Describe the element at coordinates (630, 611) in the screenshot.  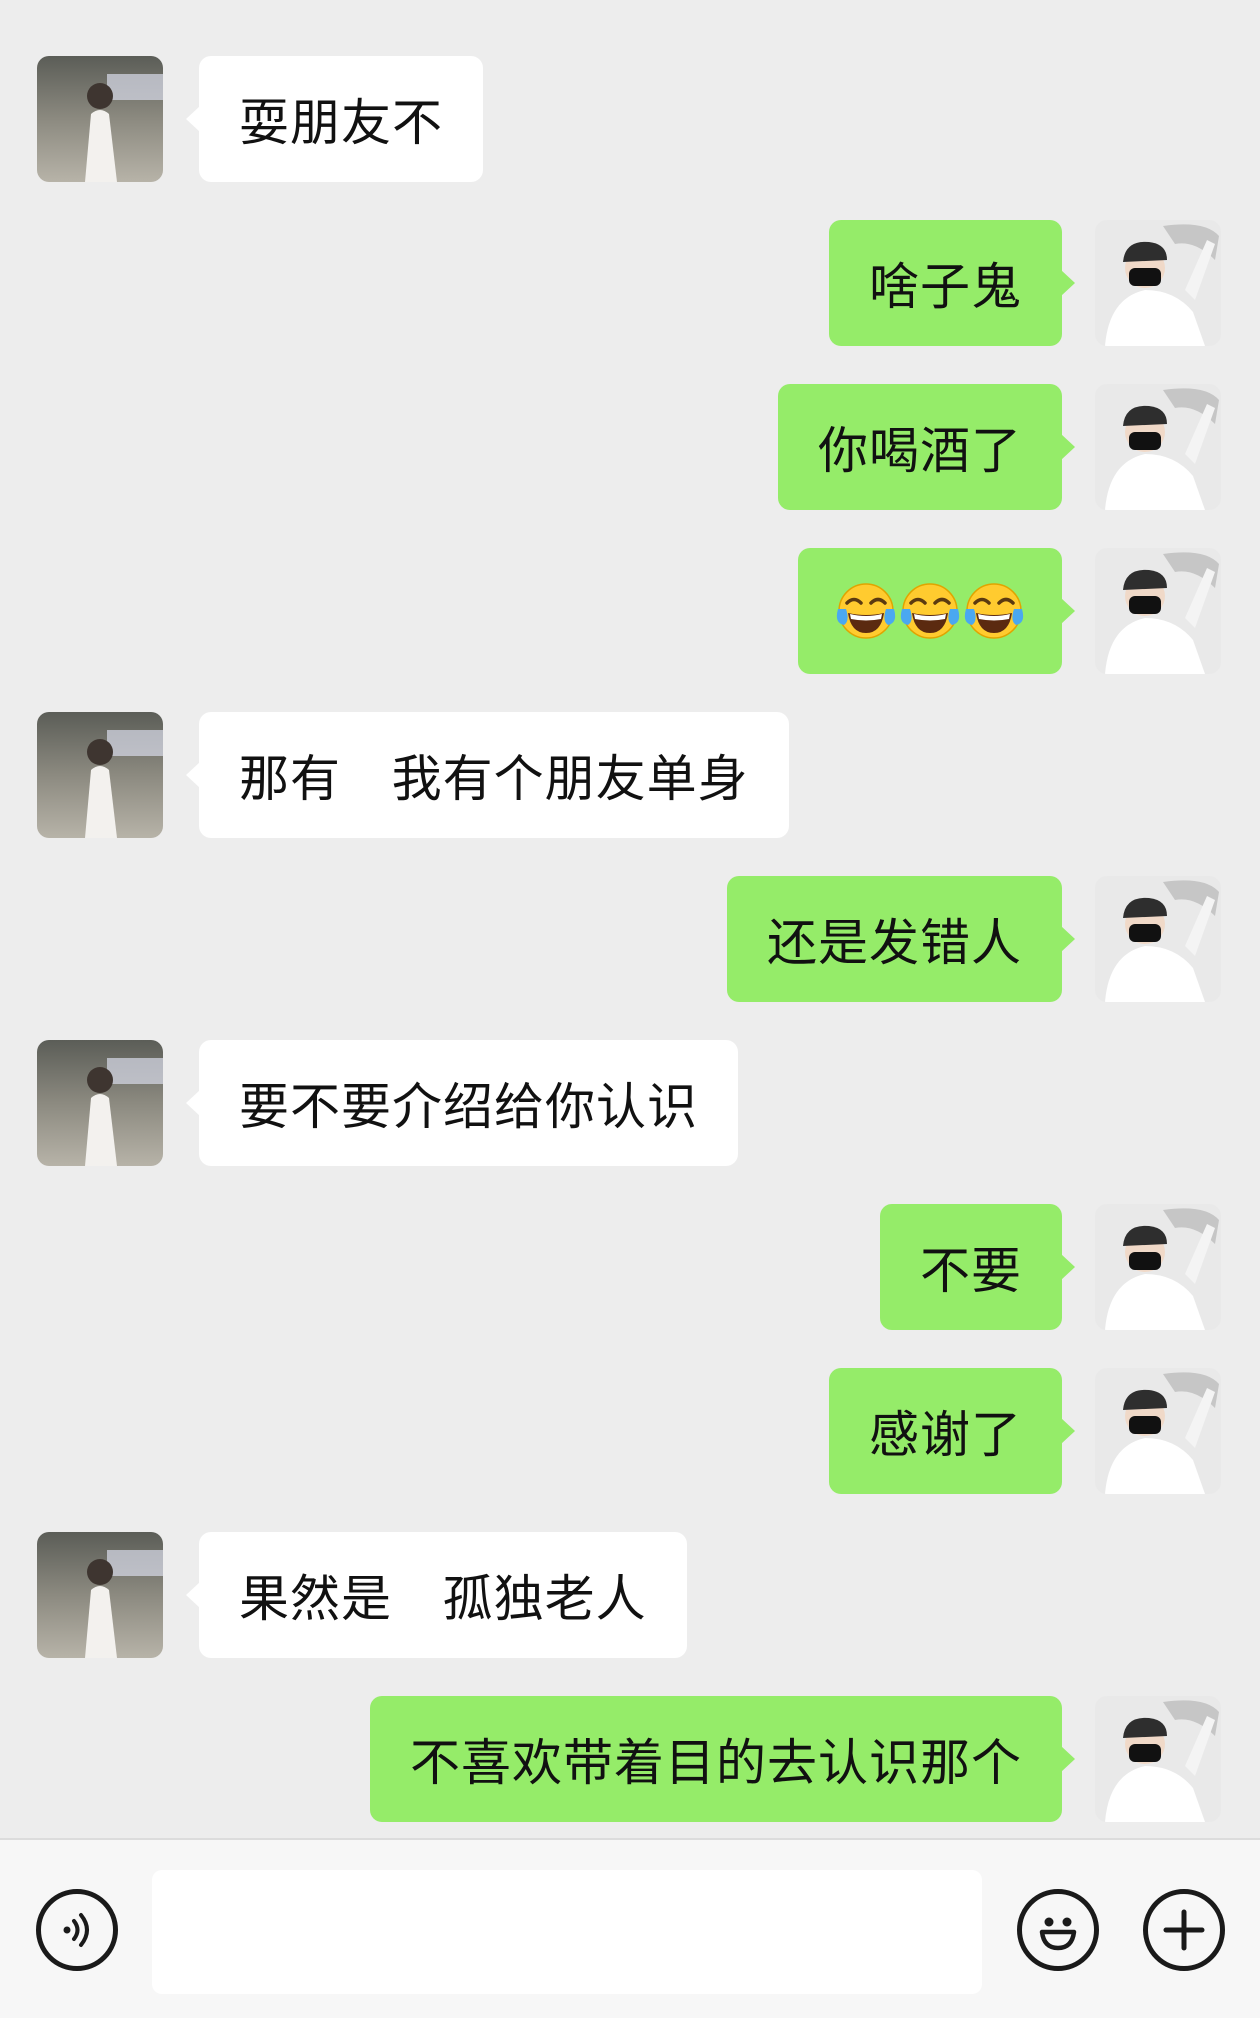
I see `message-row-outgoing` at that location.